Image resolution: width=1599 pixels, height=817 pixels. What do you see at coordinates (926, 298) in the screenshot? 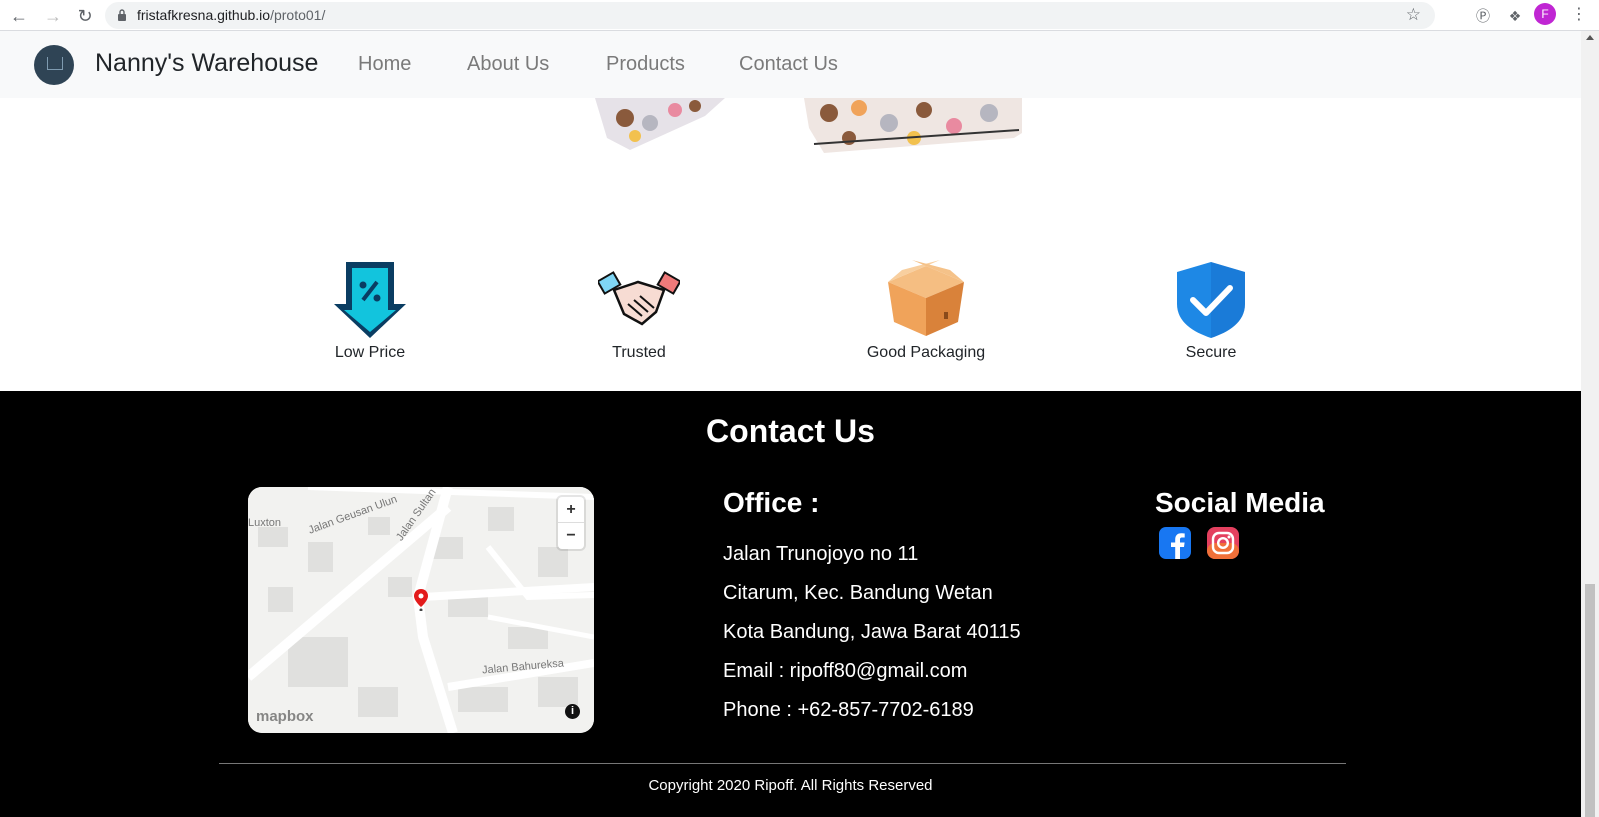
I see `box-icon` at bounding box center [926, 298].